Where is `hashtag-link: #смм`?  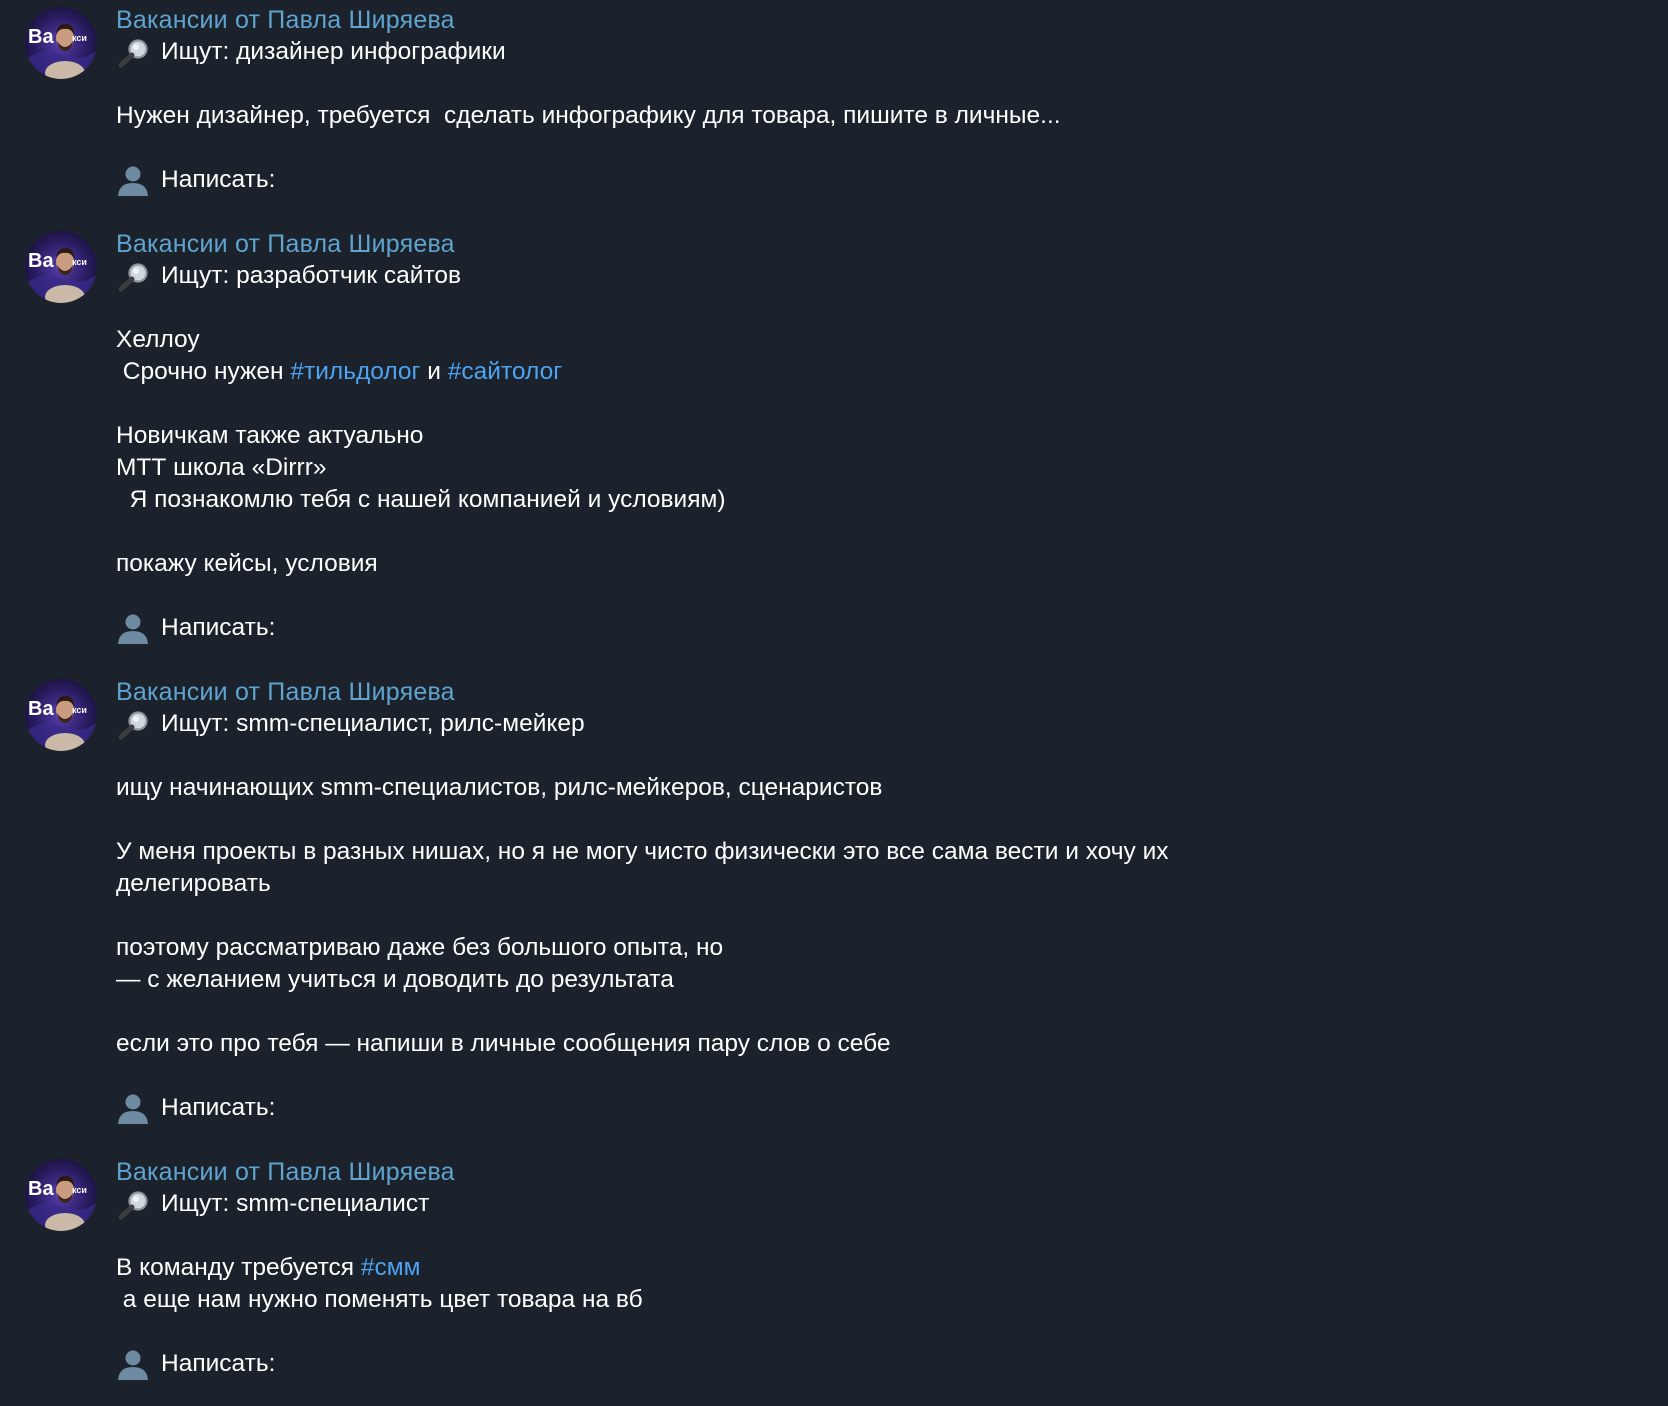 hashtag-link: #смм is located at coordinates (391, 1267).